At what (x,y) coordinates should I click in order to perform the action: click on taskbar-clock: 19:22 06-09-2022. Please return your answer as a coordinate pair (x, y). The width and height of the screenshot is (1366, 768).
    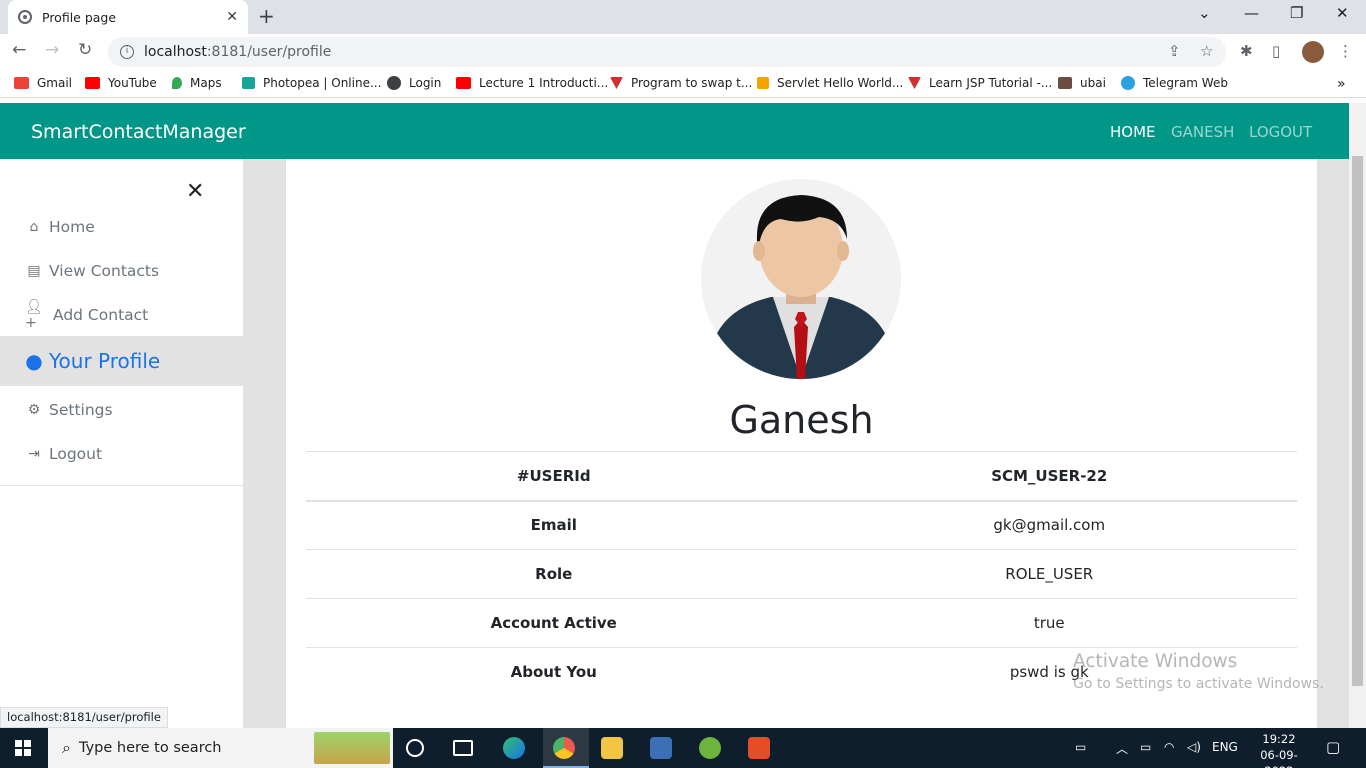
    Looking at the image, I should click on (1279, 749).